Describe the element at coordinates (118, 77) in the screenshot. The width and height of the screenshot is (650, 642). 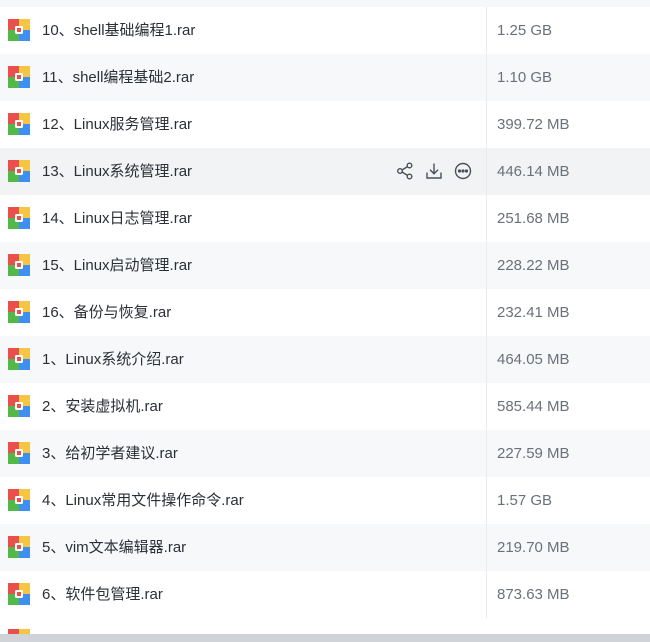
I see `file-name: 11、shell编程基础2.rar` at that location.